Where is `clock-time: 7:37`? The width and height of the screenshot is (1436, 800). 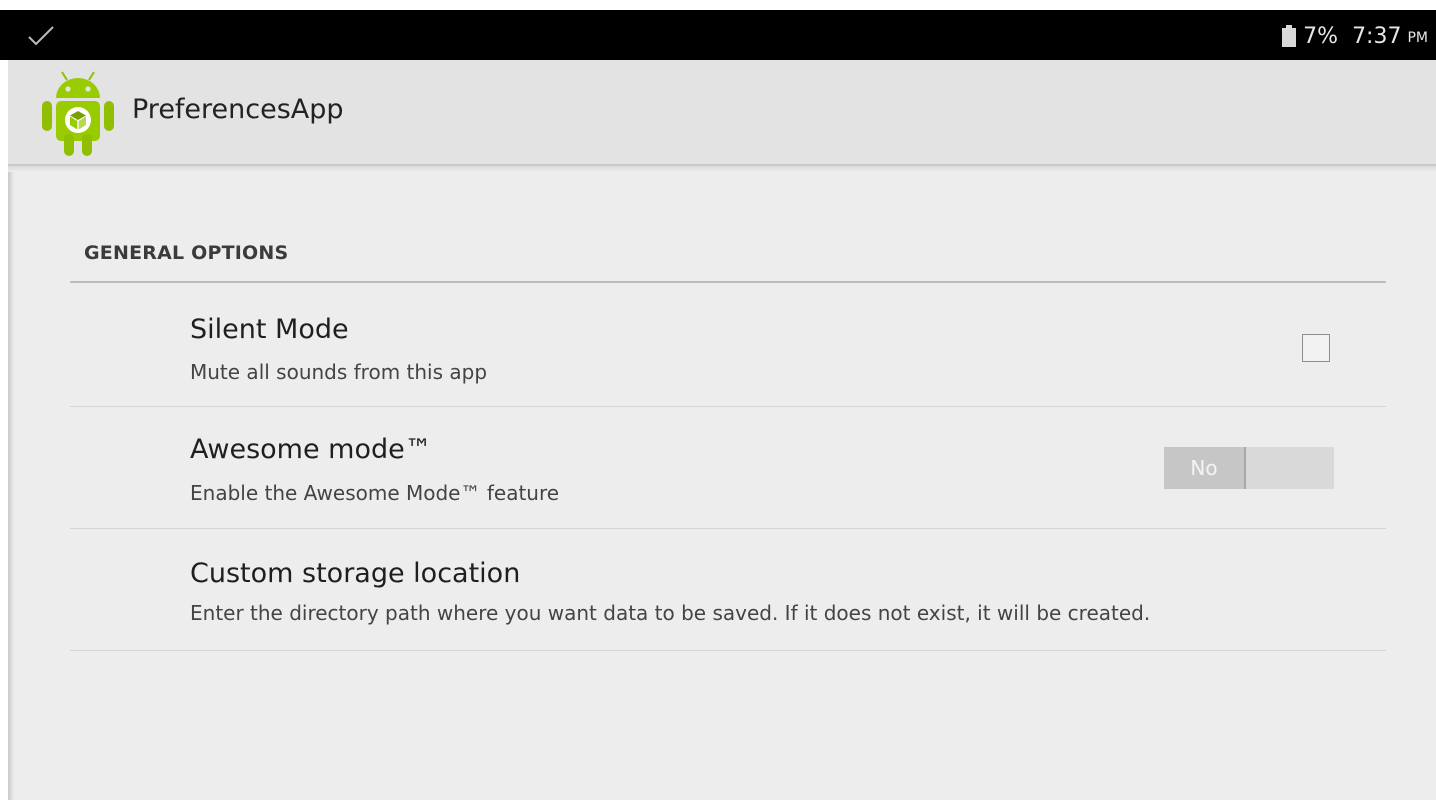 clock-time: 7:37 is located at coordinates (1377, 36).